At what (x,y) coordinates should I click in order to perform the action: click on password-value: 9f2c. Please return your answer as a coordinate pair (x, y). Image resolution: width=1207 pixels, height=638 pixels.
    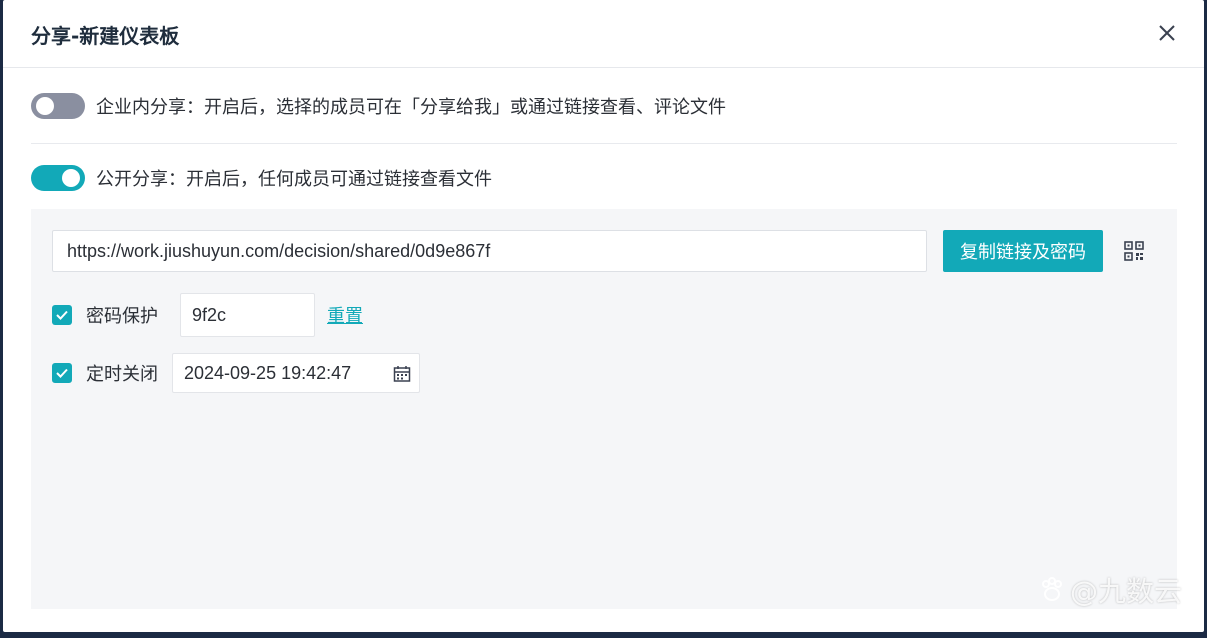
    Looking at the image, I should click on (209, 314).